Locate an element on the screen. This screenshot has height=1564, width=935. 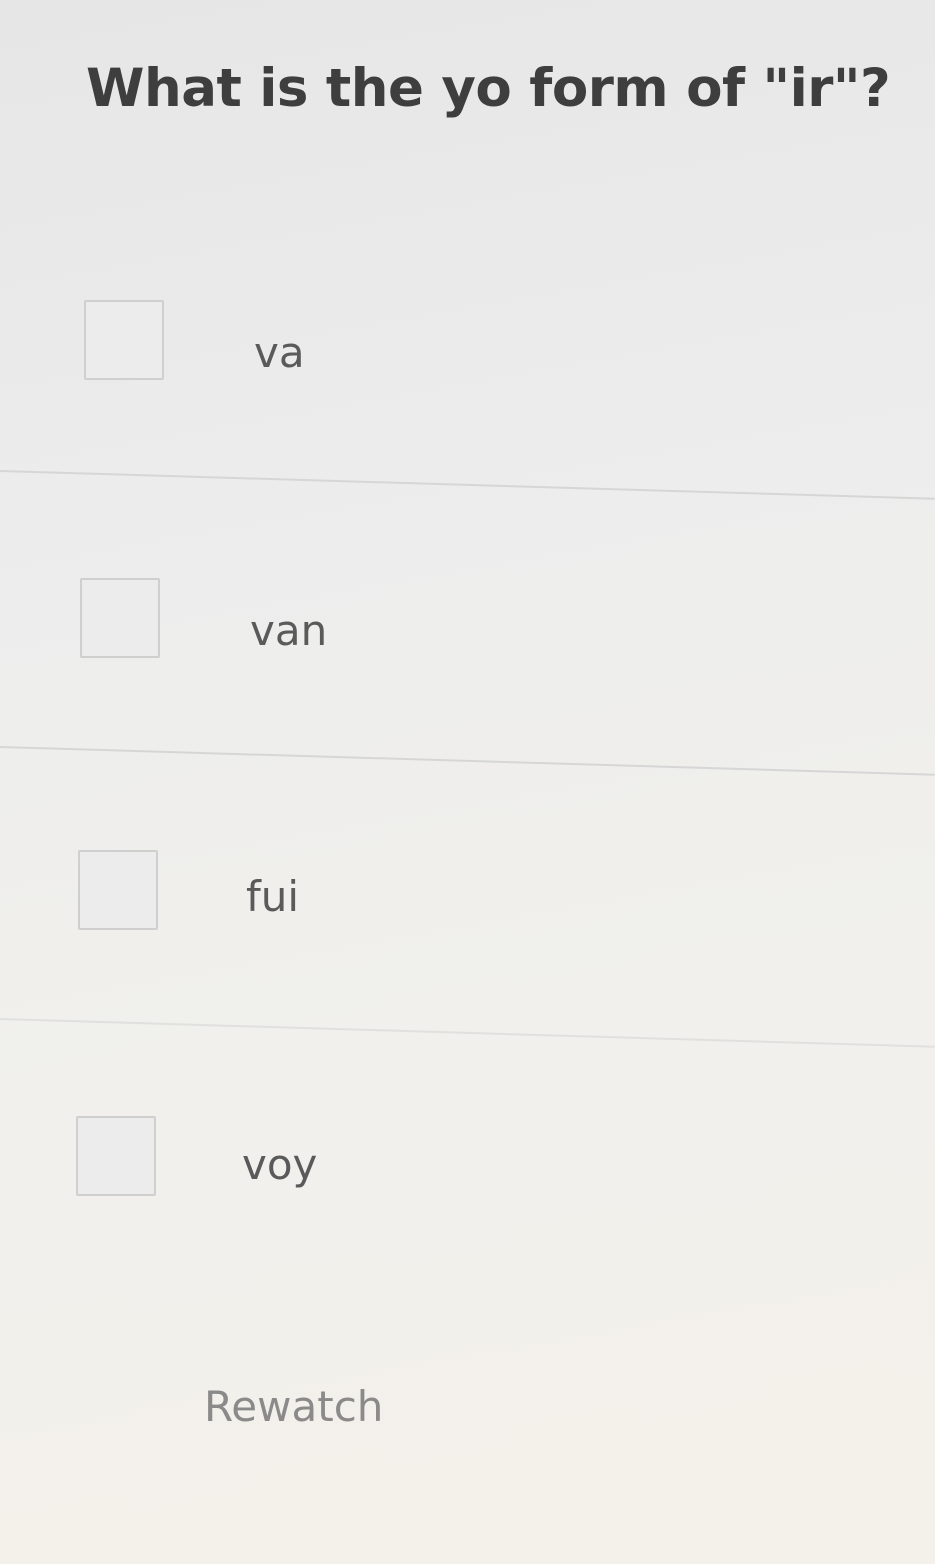
option-label: va is located at coordinates (279, 352).